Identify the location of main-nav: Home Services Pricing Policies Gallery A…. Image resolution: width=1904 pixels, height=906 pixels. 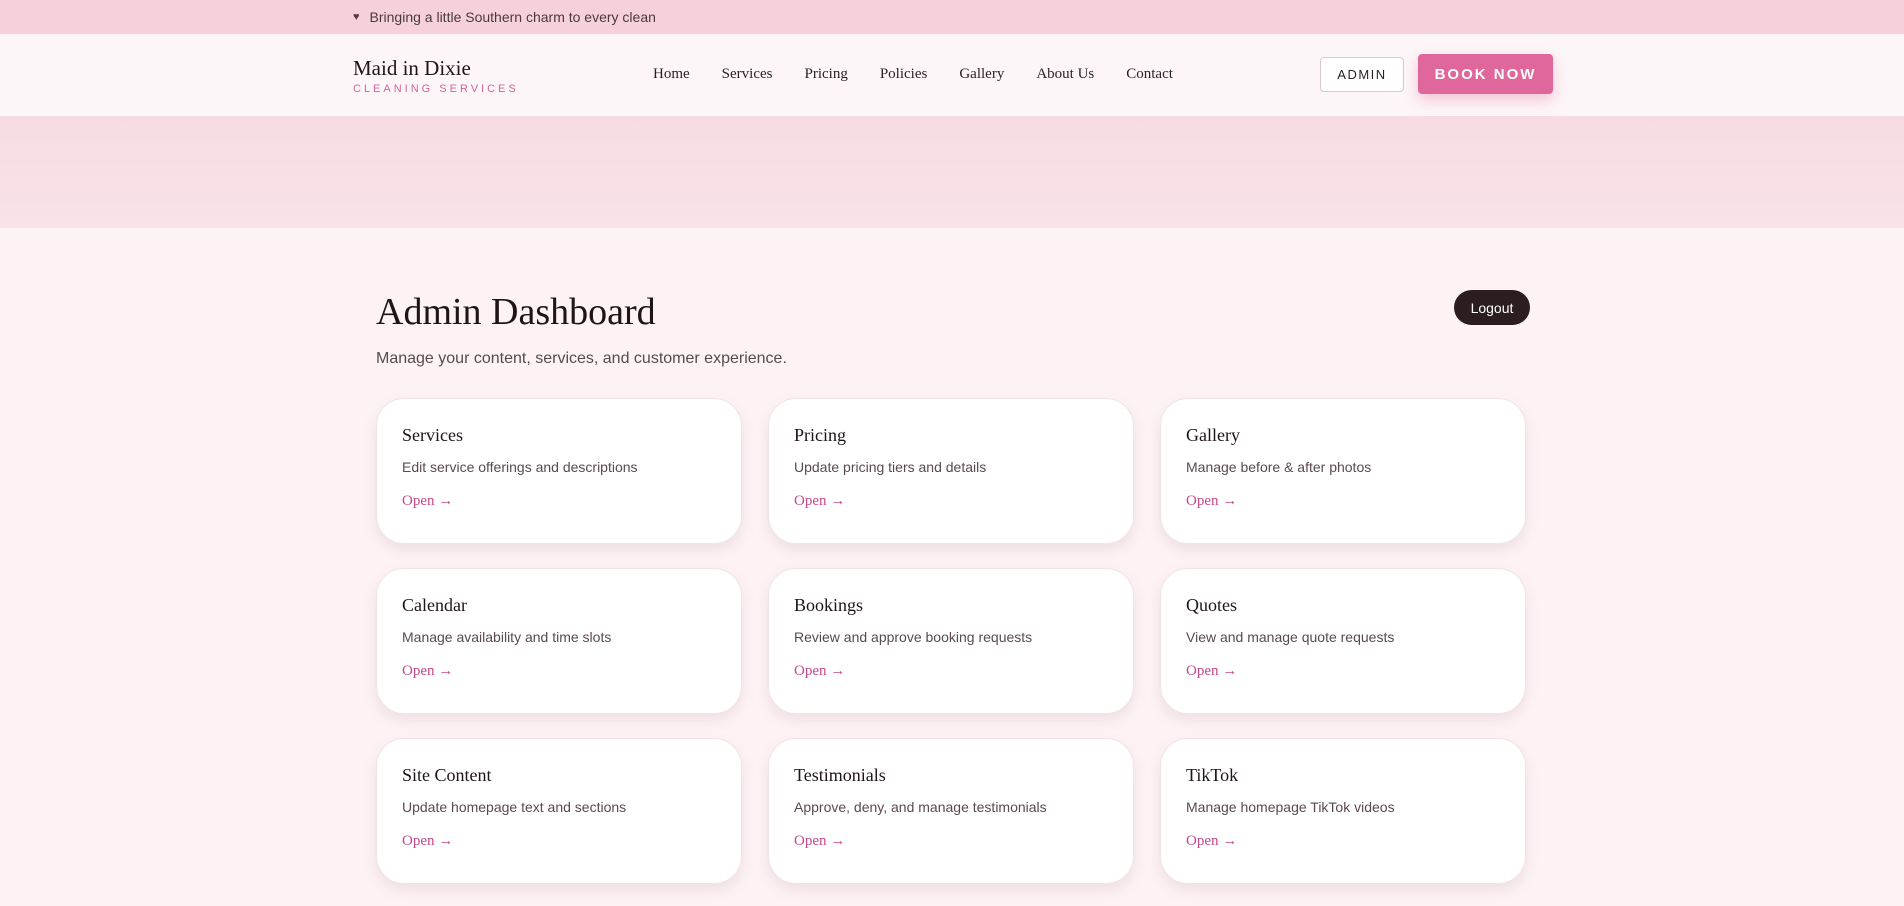
(929, 74).